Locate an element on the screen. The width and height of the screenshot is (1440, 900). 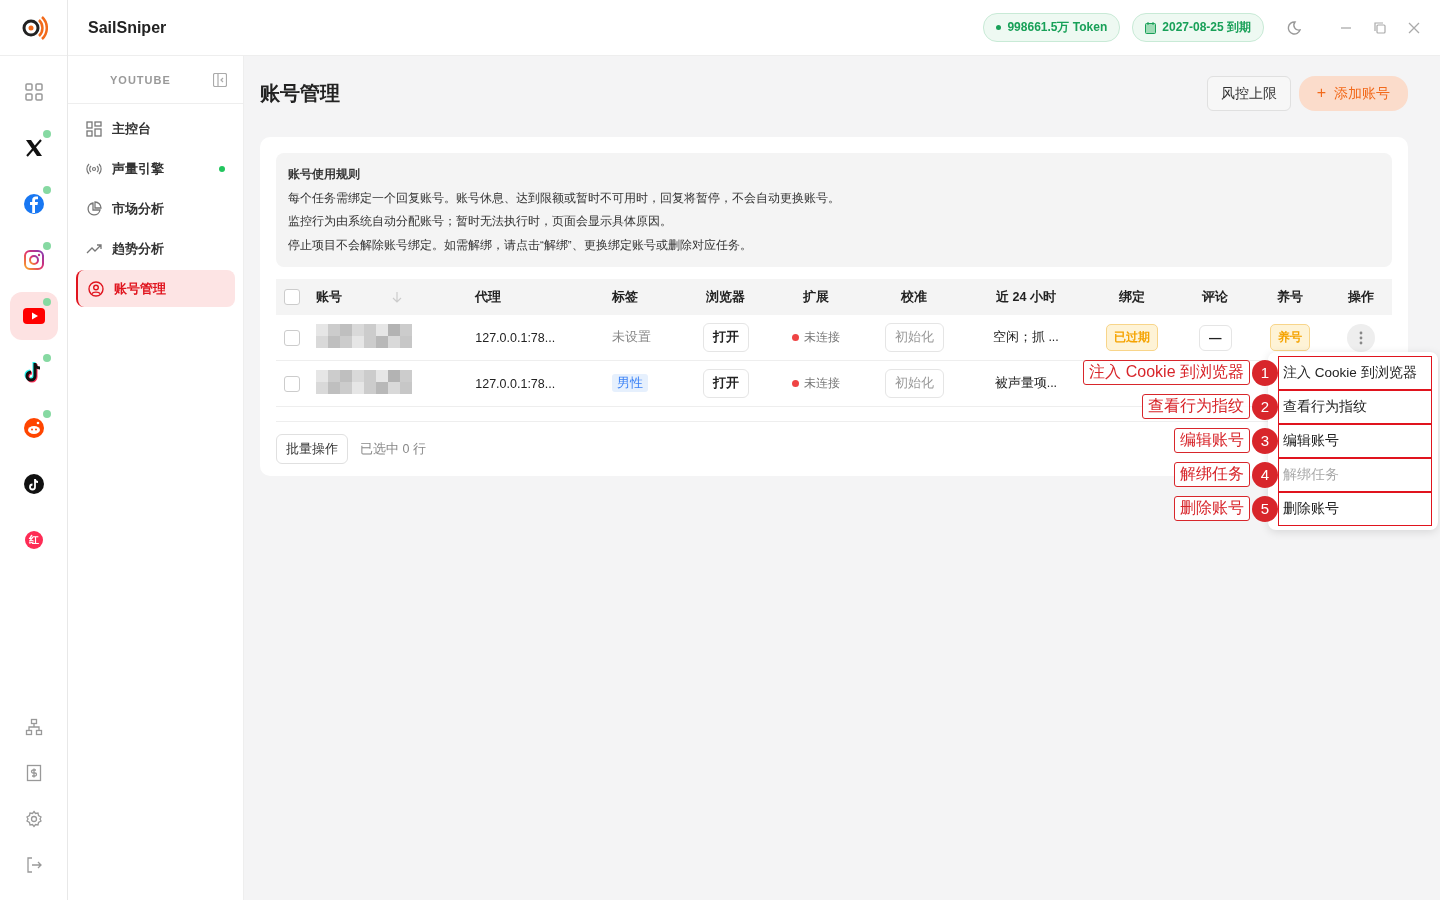
column-header: 近 24 小时 is located at coordinates (1026, 297).